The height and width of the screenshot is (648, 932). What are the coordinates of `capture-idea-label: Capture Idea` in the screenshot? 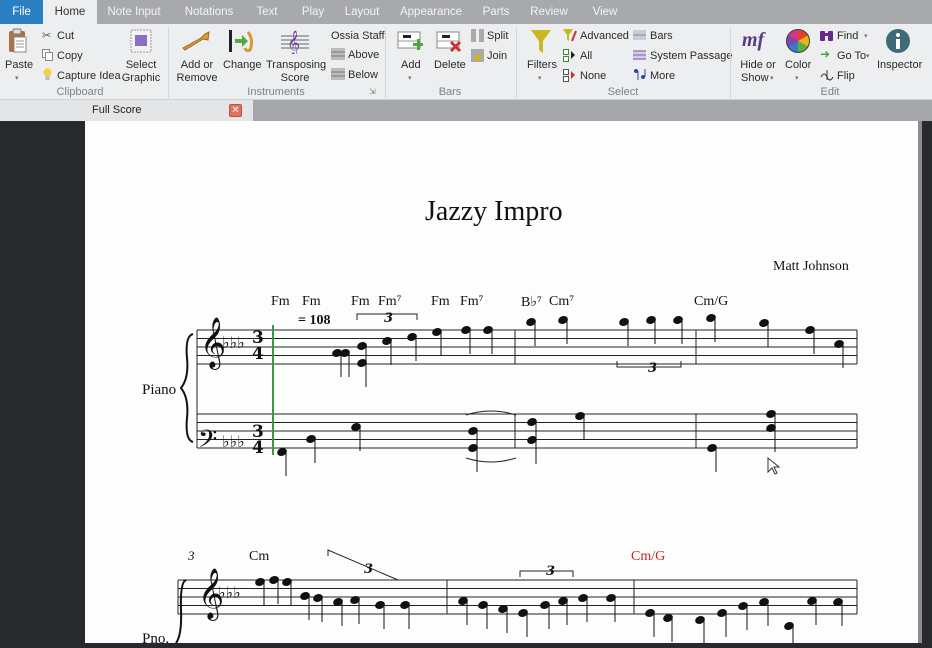 It's located at (89, 76).